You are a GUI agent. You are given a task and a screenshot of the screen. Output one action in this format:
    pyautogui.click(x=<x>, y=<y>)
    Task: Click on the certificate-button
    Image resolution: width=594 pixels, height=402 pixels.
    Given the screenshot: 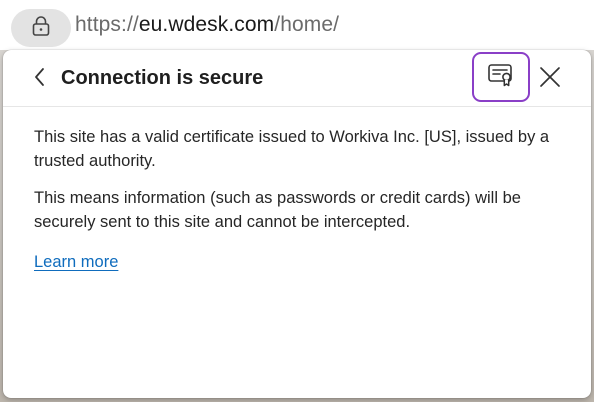 What is the action you would take?
    pyautogui.click(x=501, y=77)
    